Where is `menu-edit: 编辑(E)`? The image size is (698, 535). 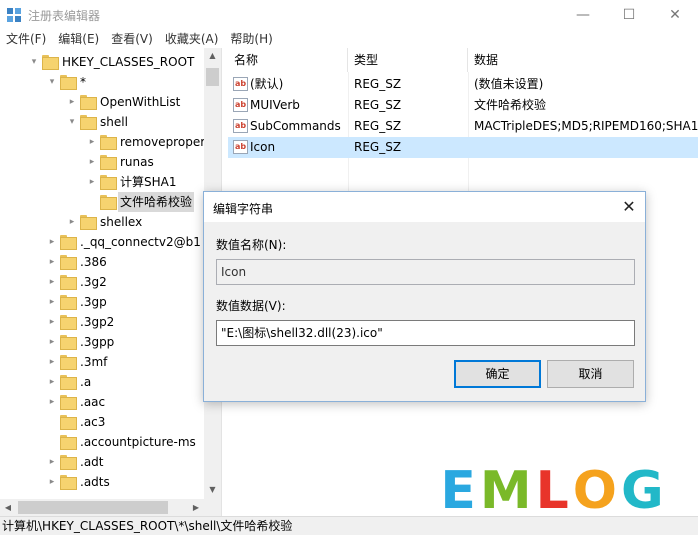 menu-edit: 编辑(E) is located at coordinates (78, 39).